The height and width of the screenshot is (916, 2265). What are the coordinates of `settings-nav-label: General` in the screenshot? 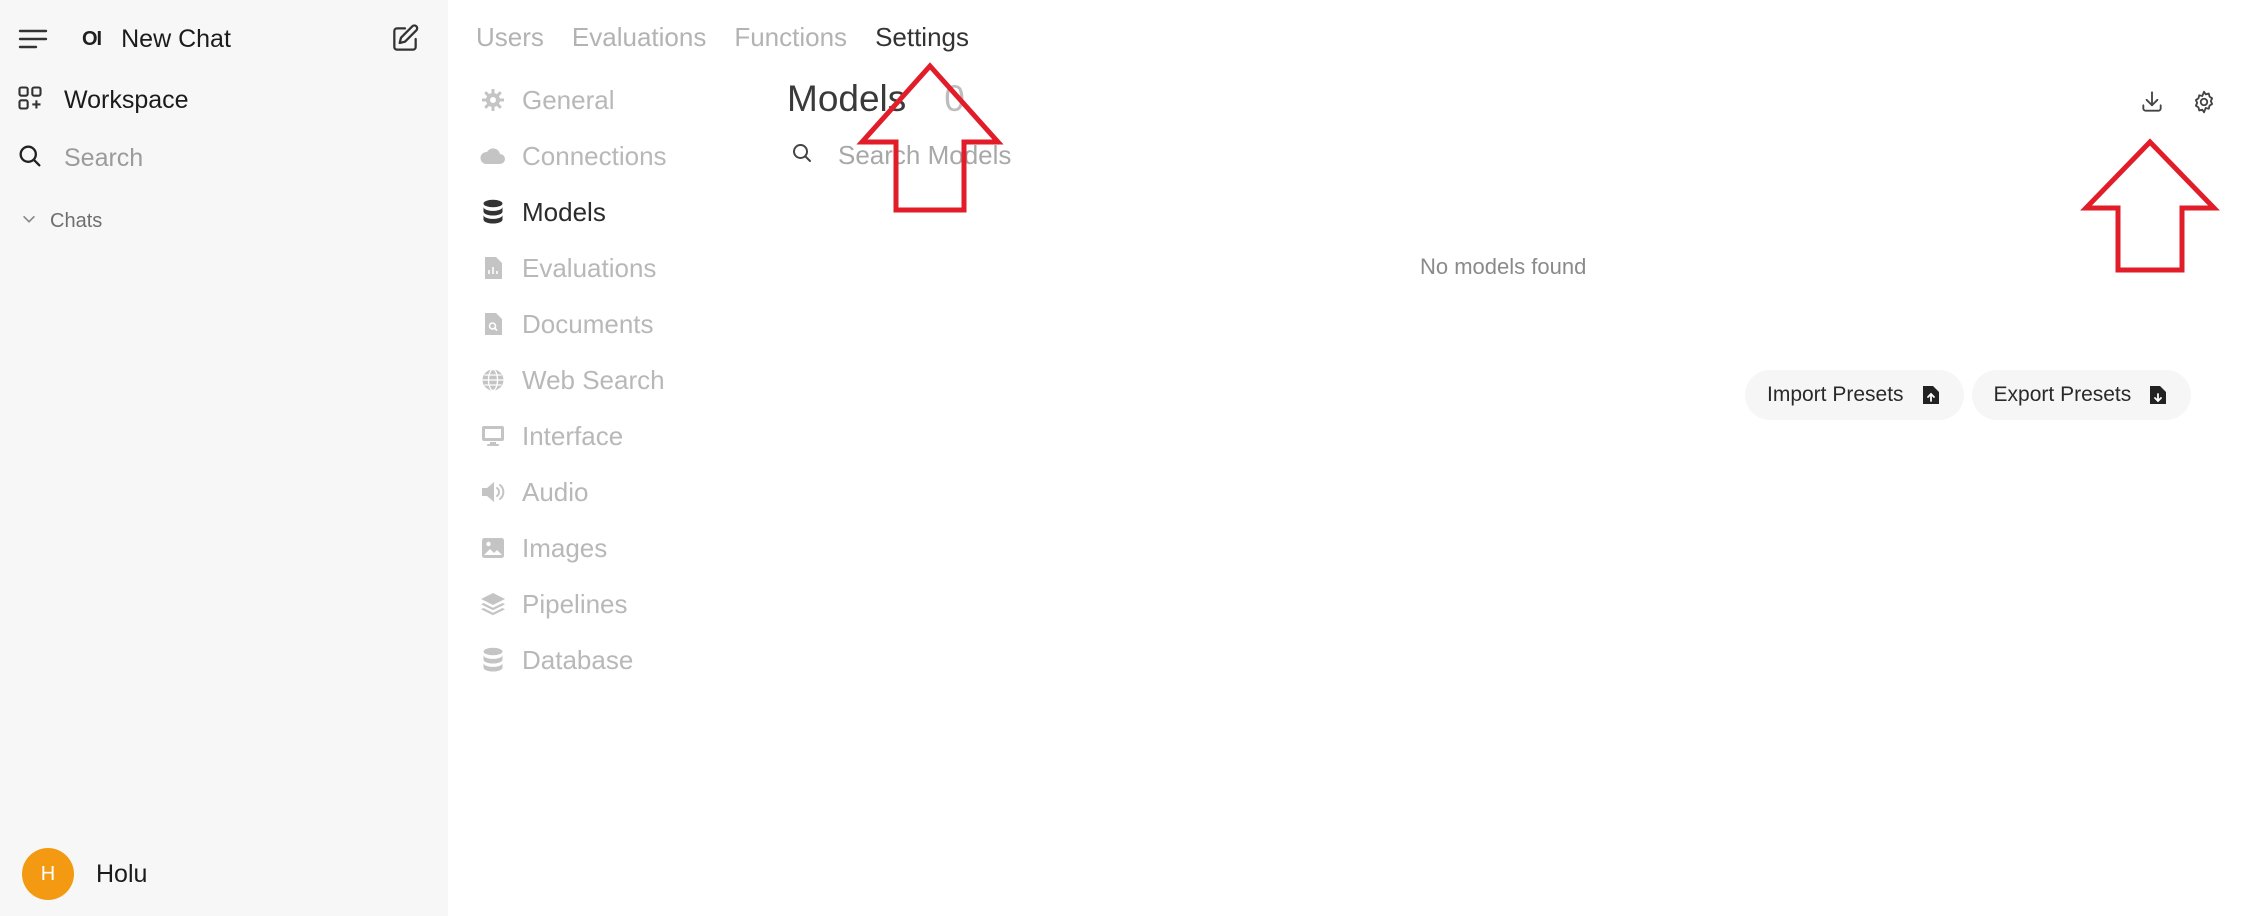 It's located at (568, 99).